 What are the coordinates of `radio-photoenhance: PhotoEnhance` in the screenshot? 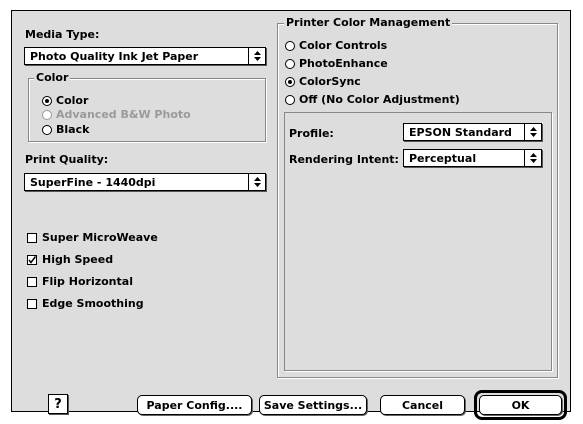 It's located at (336, 63).